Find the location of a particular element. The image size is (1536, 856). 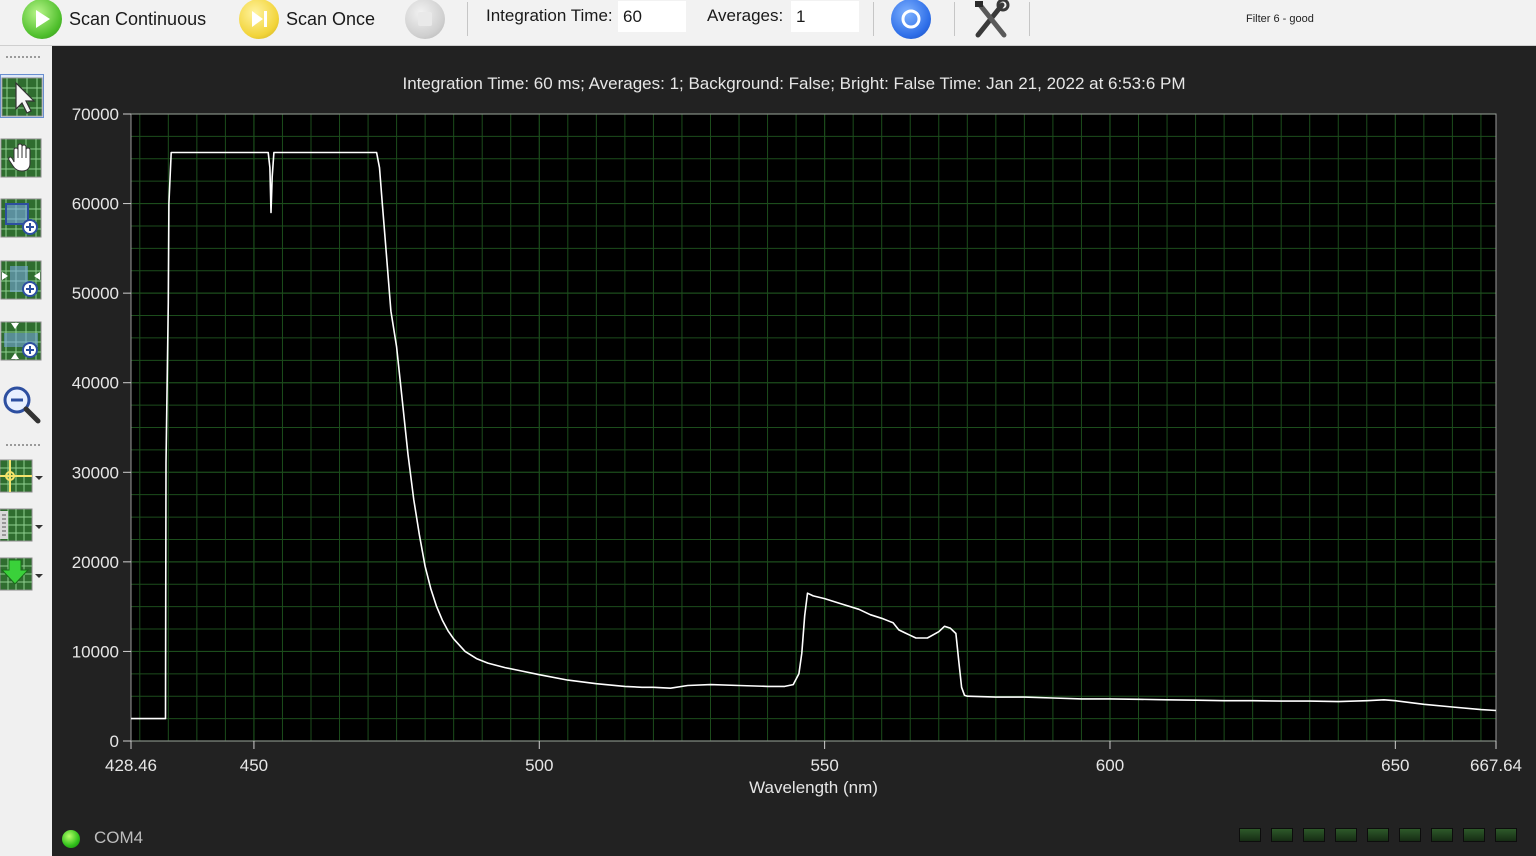

led-indicator-strip is located at coordinates (1378, 835).